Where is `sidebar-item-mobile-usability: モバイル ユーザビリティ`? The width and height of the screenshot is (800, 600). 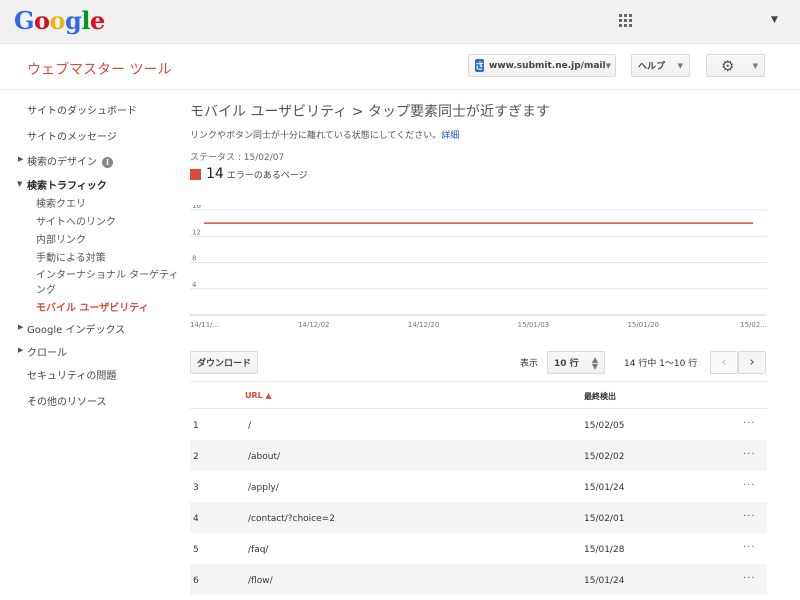
sidebar-item-mobile-usability: モバイル ユーザビリティ is located at coordinates (92, 306).